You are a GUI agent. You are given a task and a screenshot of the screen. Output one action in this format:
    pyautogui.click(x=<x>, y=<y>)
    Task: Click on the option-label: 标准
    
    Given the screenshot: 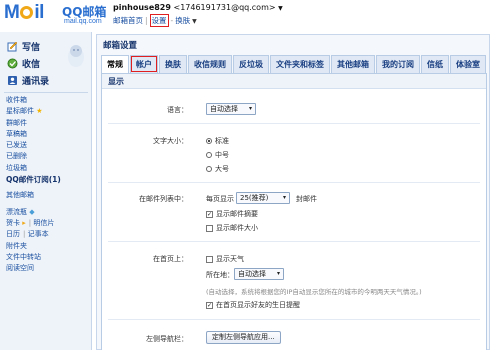 What is the action you would take?
    pyautogui.click(x=222, y=141)
    